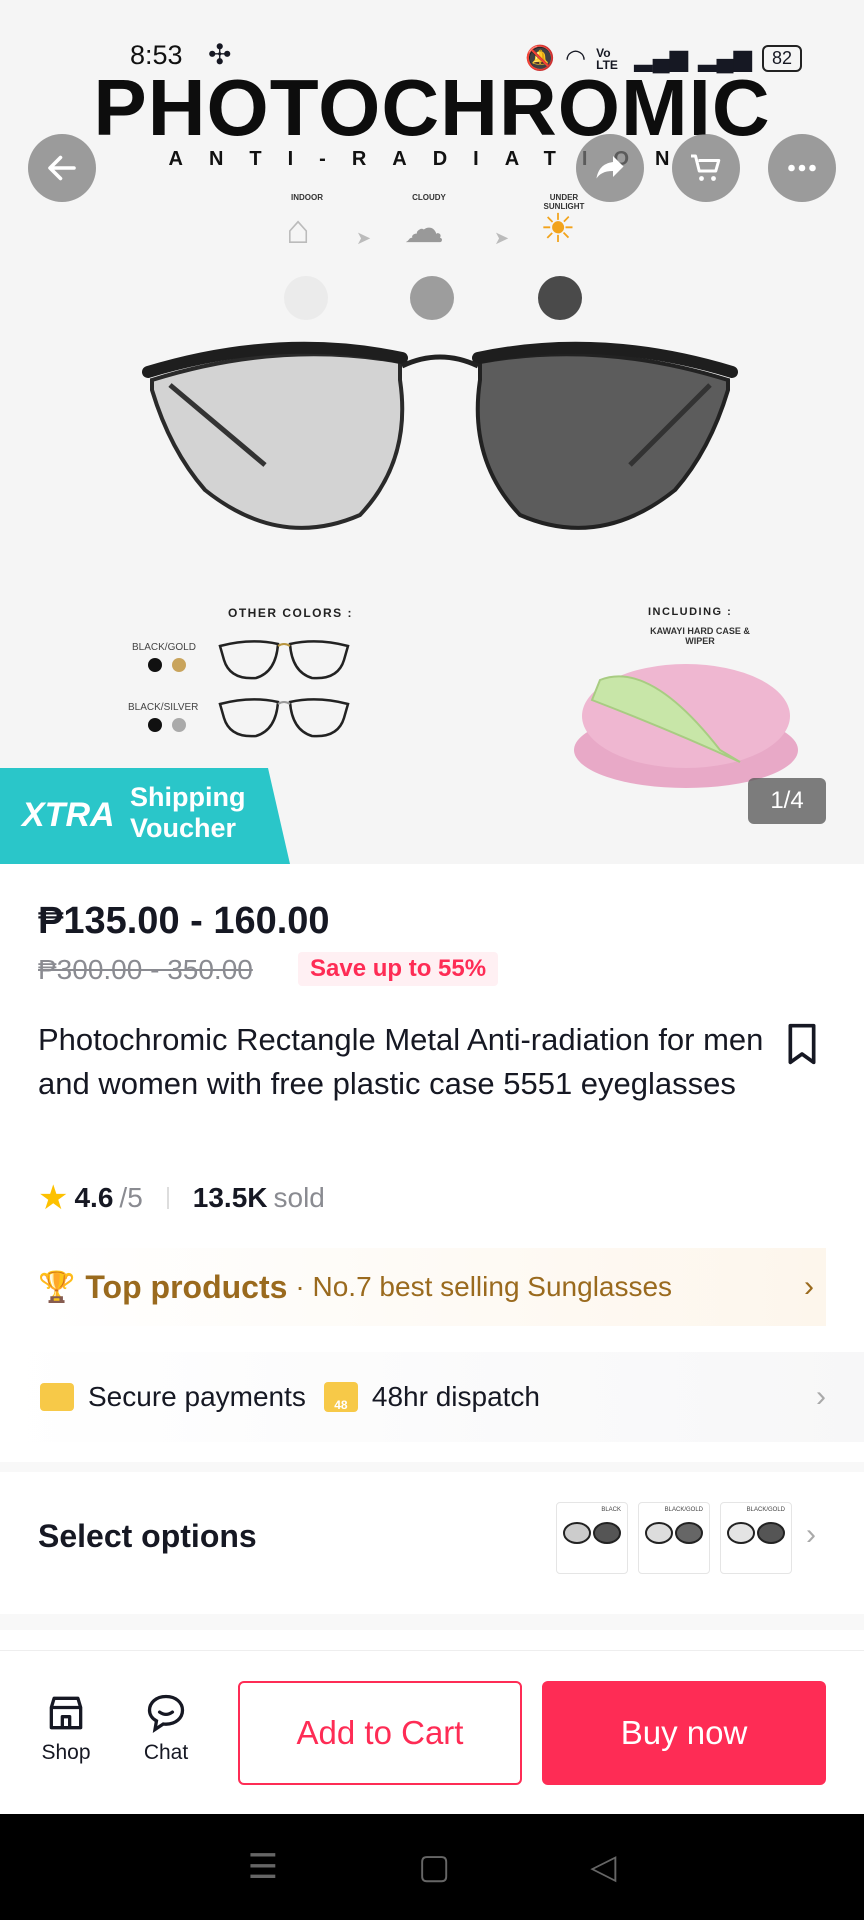 The height and width of the screenshot is (1920, 864). I want to click on back-button, so click(62, 168).